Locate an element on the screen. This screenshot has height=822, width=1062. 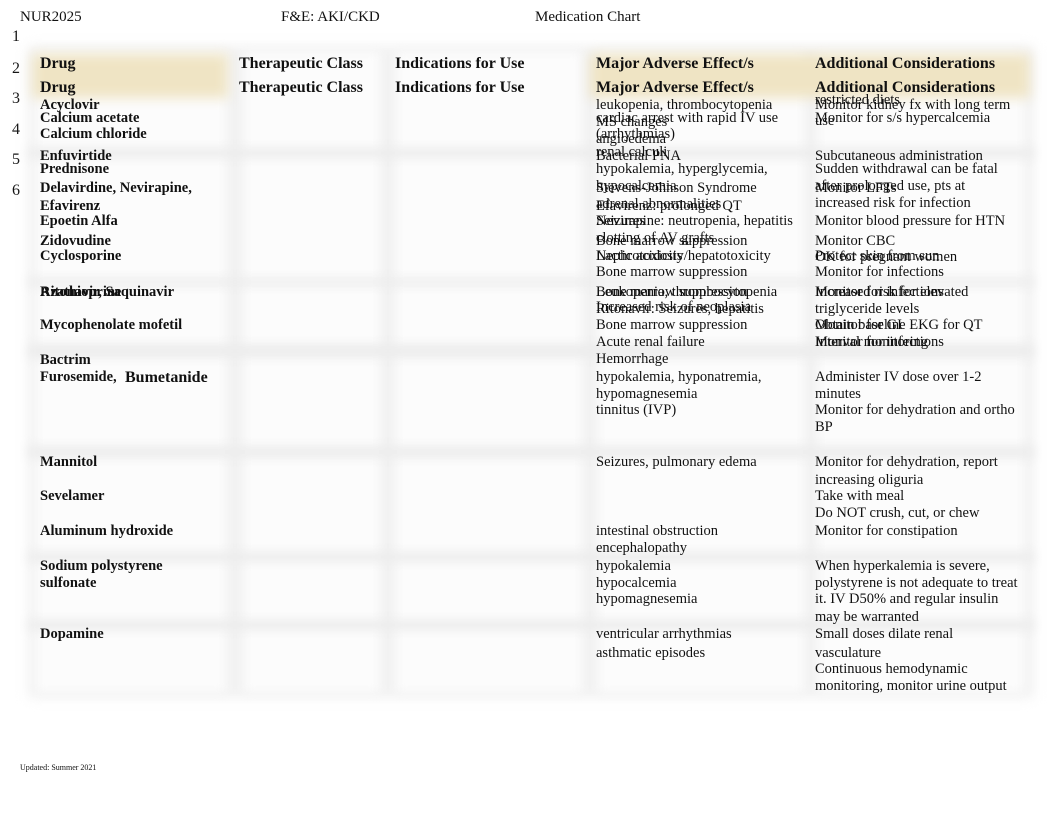
consideration: triglyceride levels is located at coordinates (867, 309).